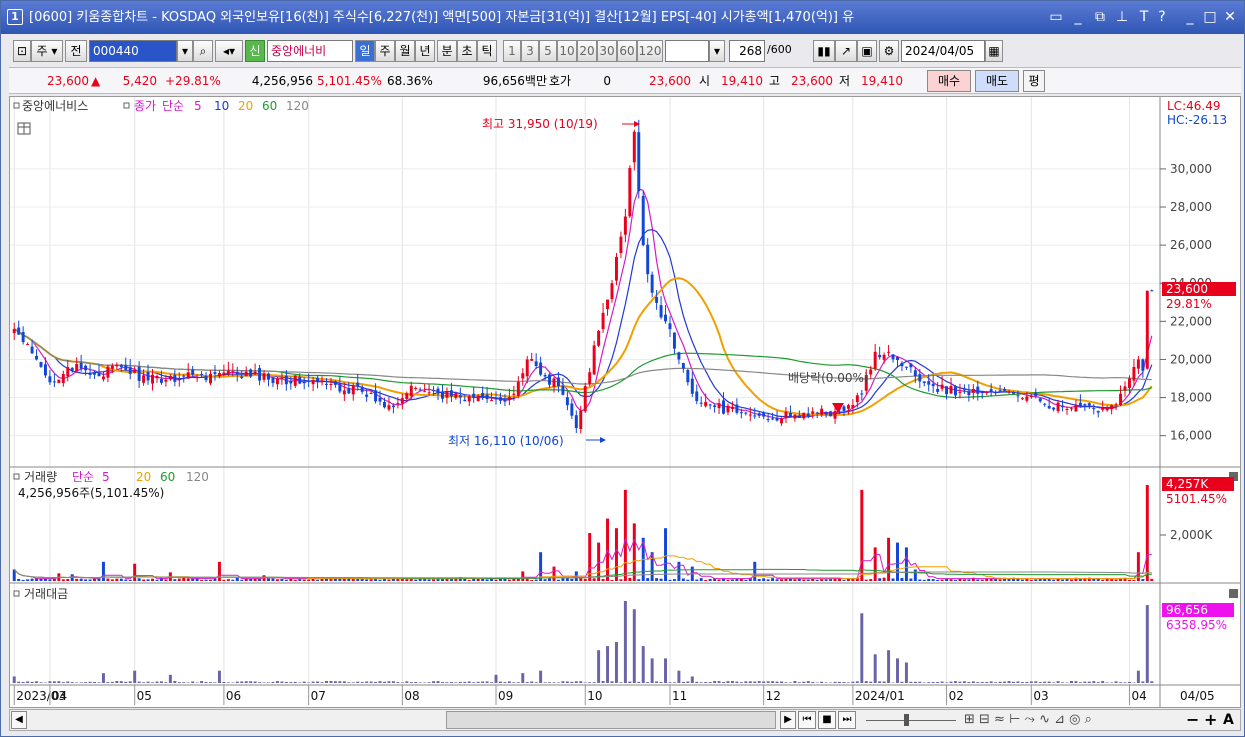  What do you see at coordinates (1210, 720) in the screenshot?
I see `zoom-in-icon: +` at bounding box center [1210, 720].